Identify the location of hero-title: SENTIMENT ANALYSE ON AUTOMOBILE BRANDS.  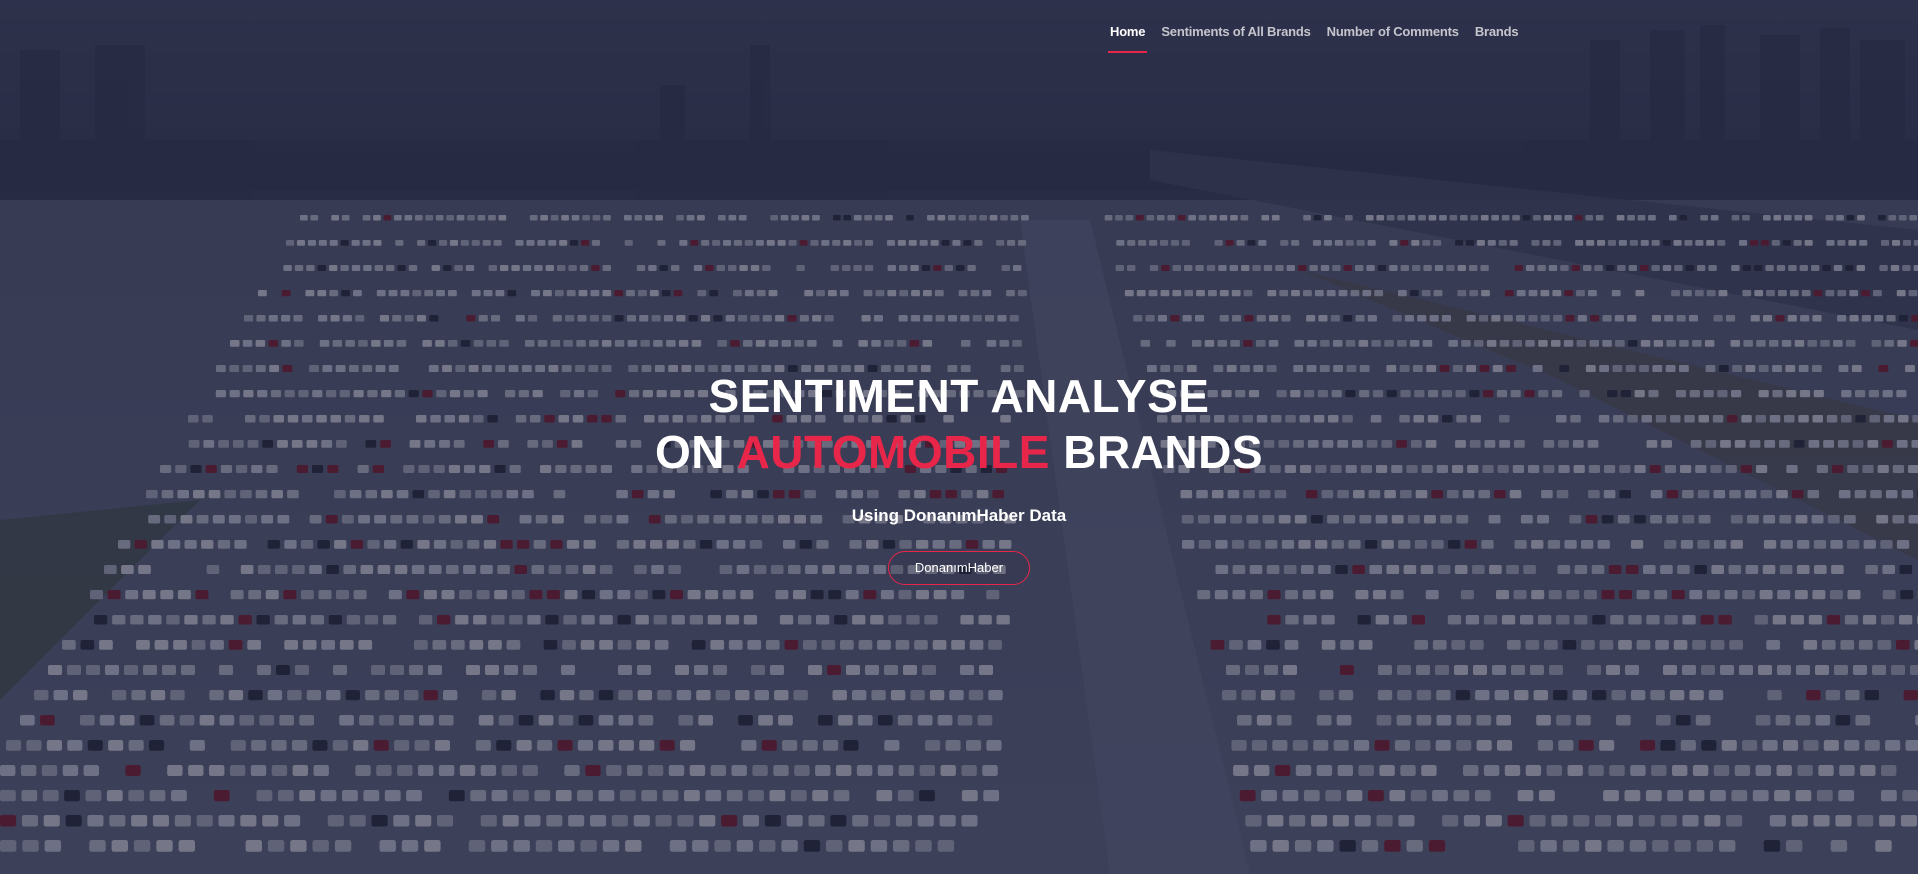
(959, 424).